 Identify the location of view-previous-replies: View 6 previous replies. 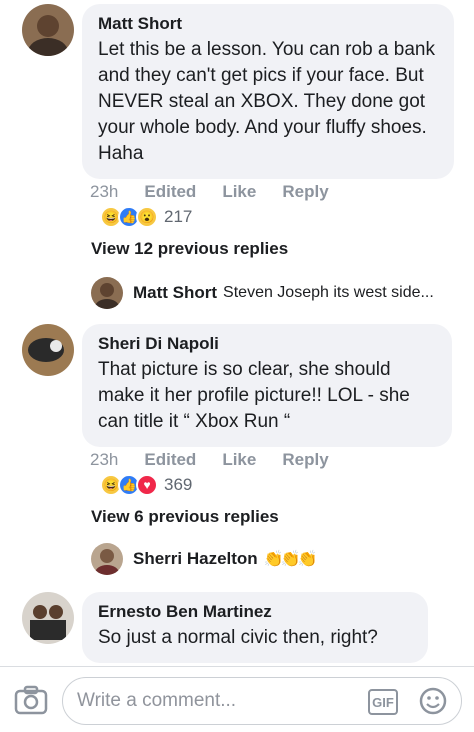
(185, 517).